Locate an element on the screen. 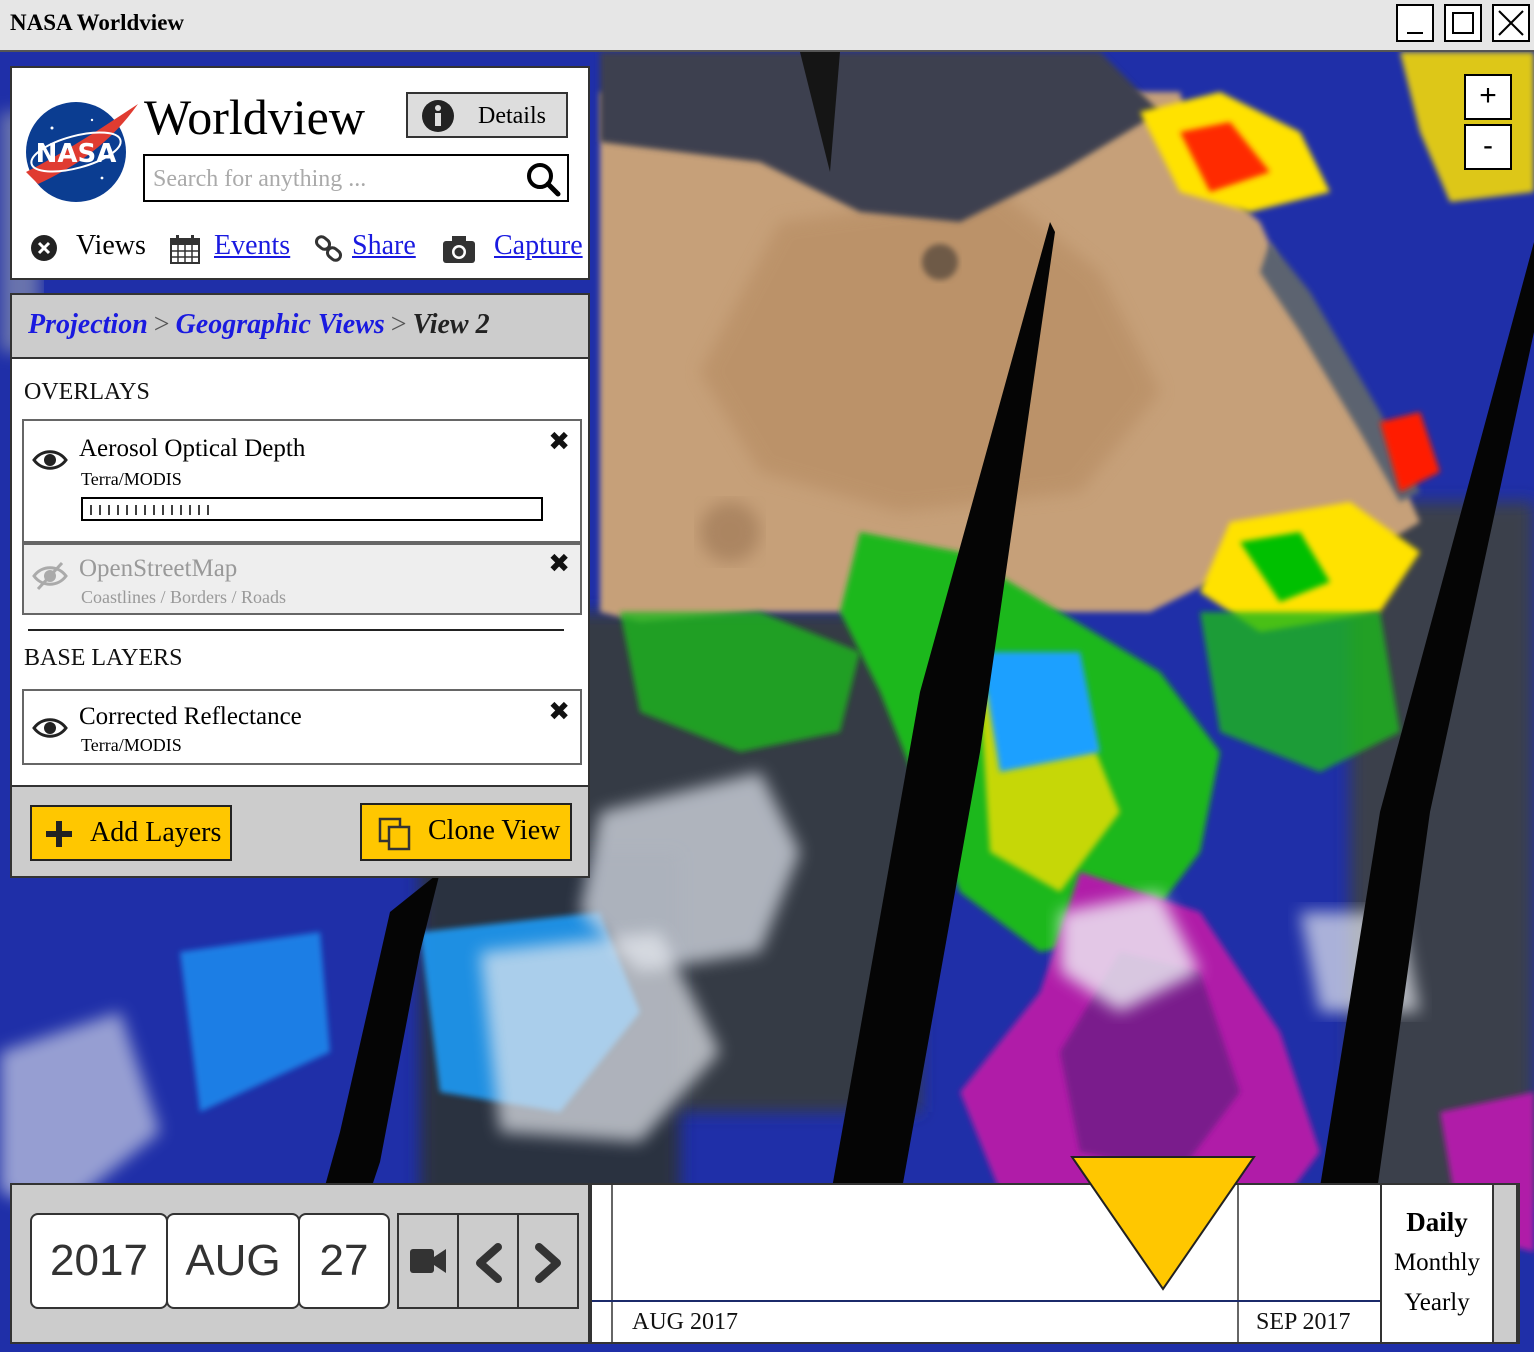  breadcrumb-geographic-views: Geographic Views is located at coordinates (280, 324).